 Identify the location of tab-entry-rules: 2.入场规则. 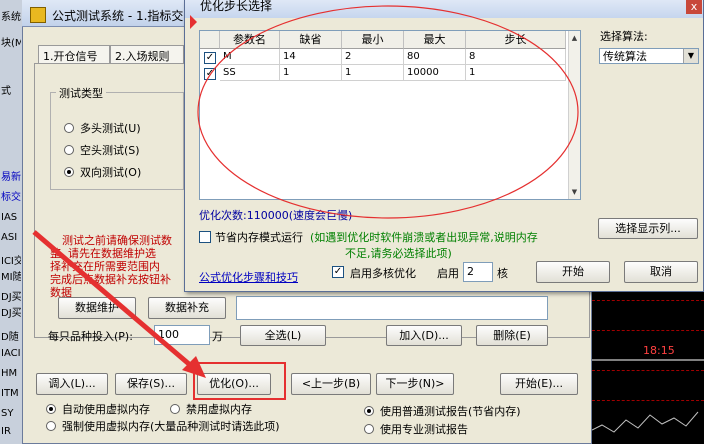
(147, 54).